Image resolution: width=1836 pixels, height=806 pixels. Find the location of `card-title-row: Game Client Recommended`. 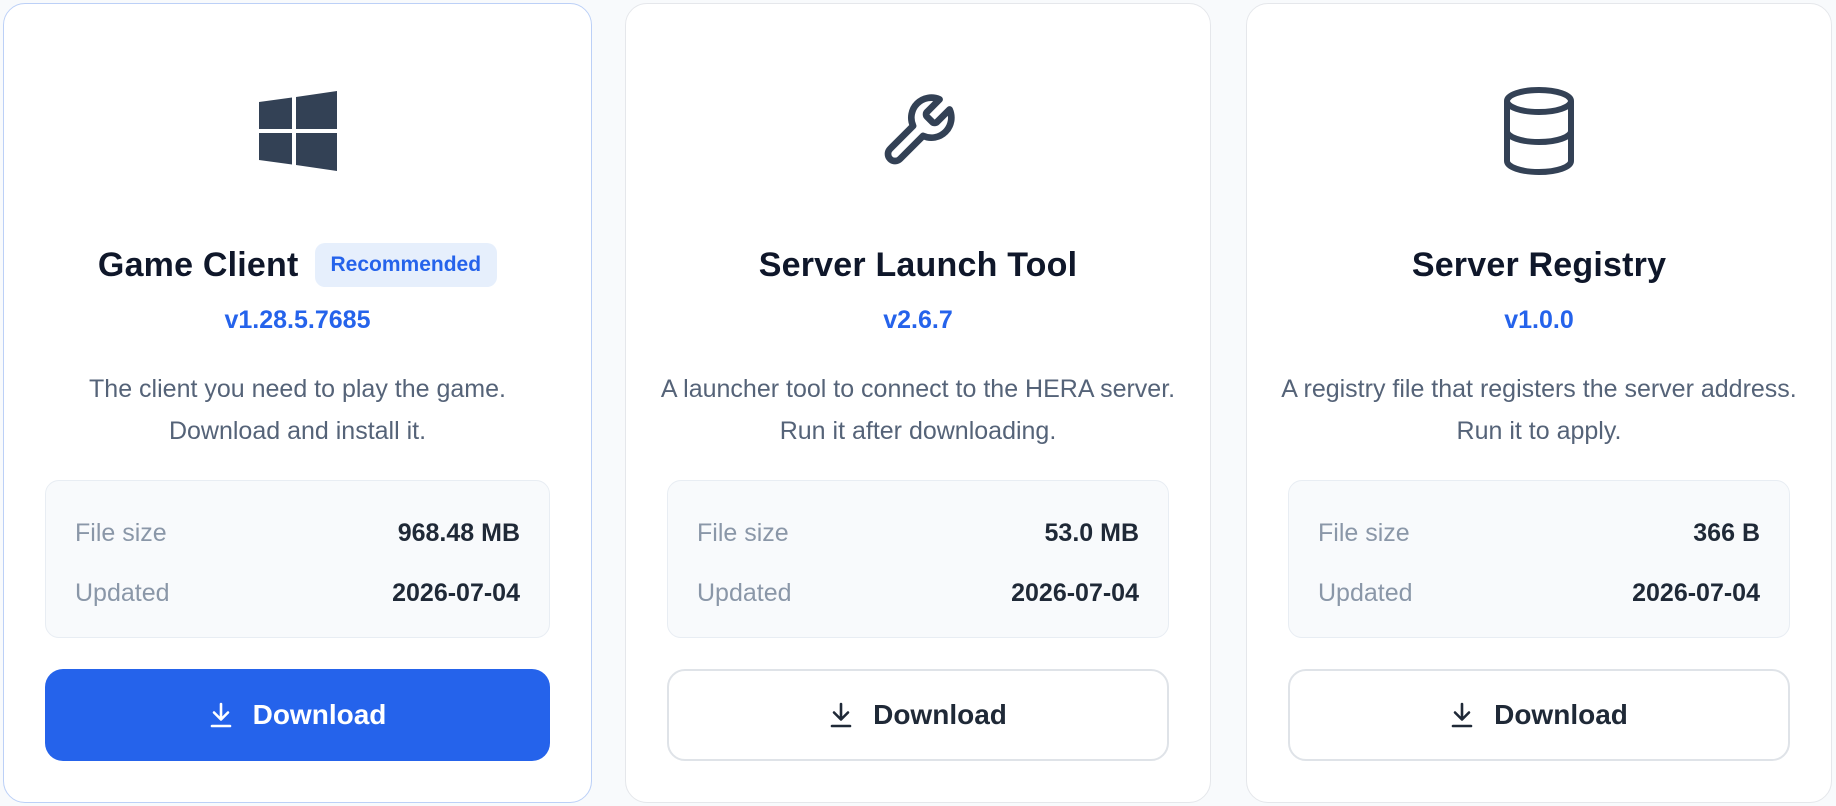

card-title-row: Game Client Recommended is located at coordinates (297, 265).